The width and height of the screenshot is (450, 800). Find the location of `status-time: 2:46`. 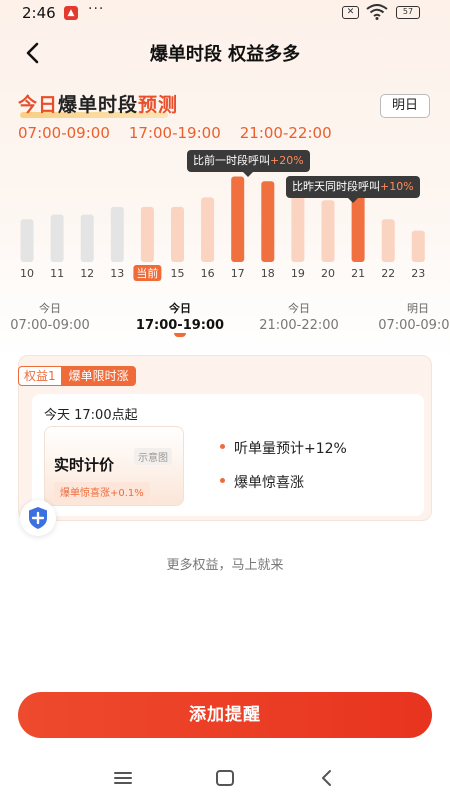

status-time: 2:46 is located at coordinates (39, 13).